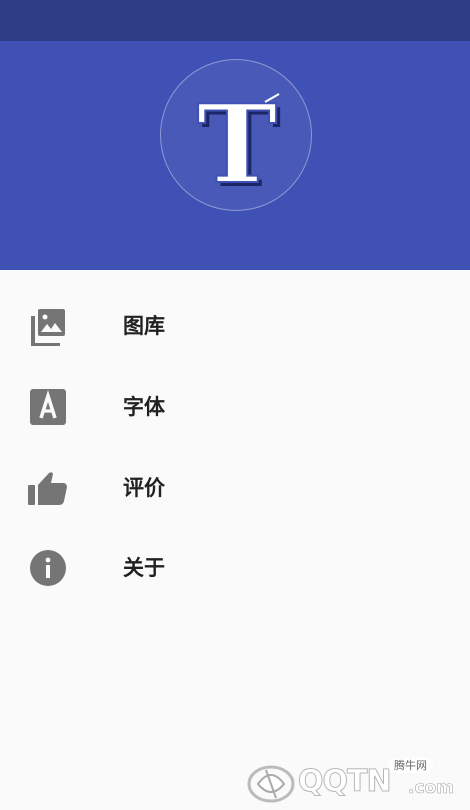 The image size is (470, 810). I want to click on menu-item-label: 图库, so click(144, 326).